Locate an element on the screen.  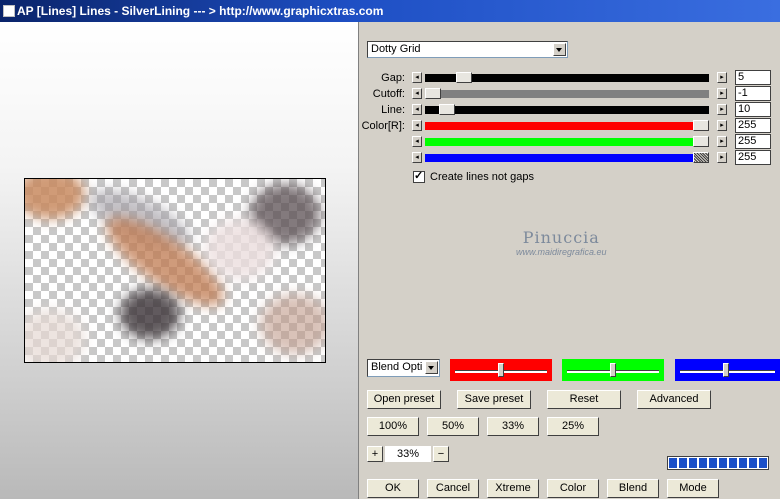
red-color-slider-thumb is located at coordinates (501, 370).